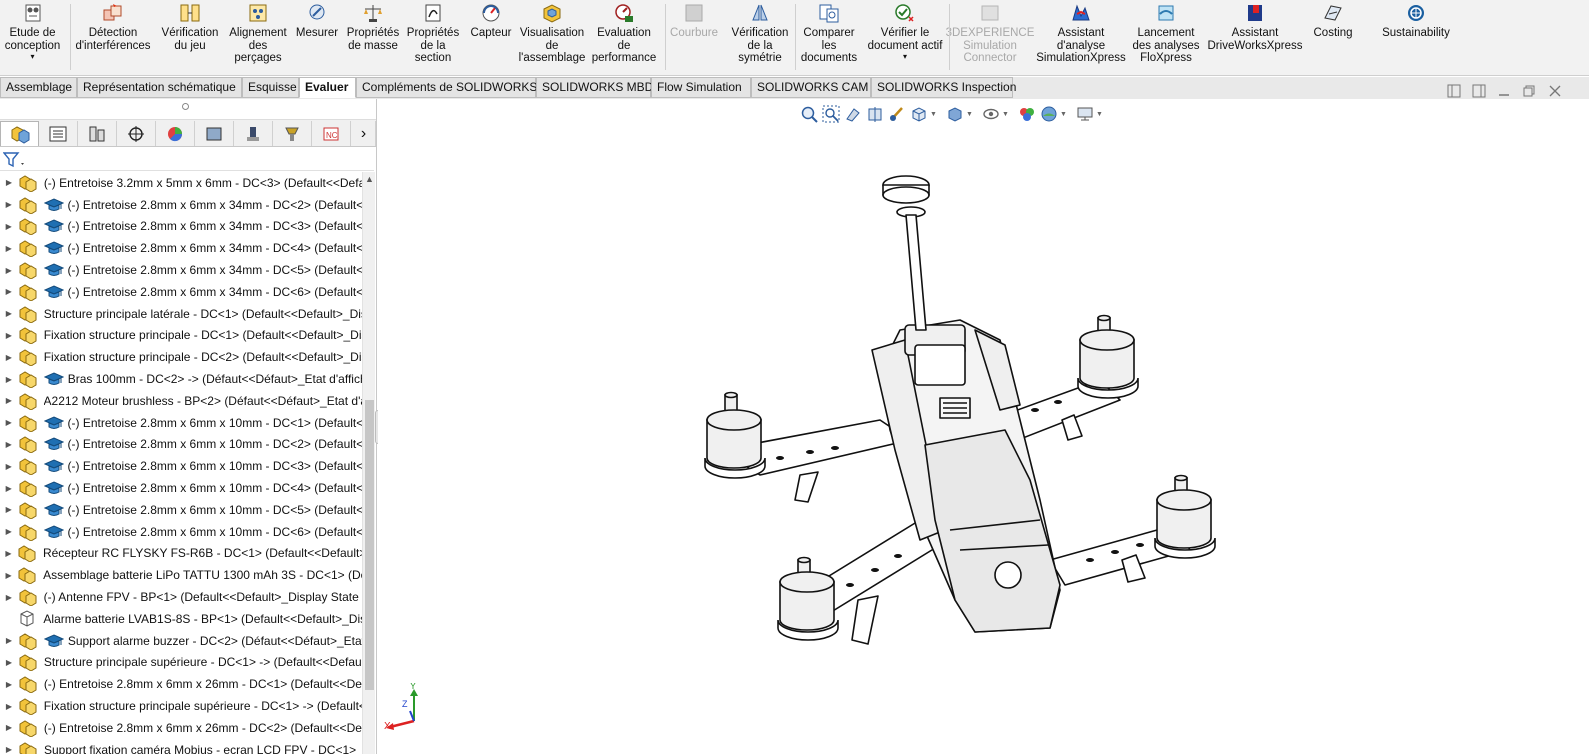  Describe the element at coordinates (292, 133) in the screenshot. I see `cam-tool-icon` at that location.